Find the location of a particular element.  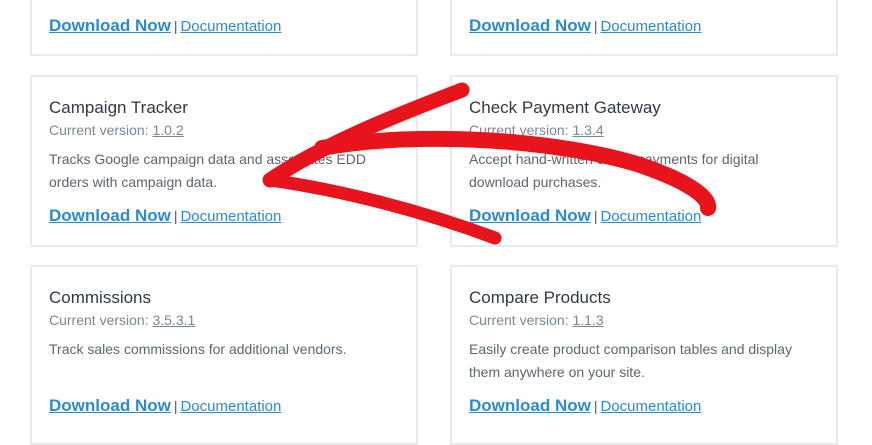

card-title: Check Payment Gateway is located at coordinates (565, 107).